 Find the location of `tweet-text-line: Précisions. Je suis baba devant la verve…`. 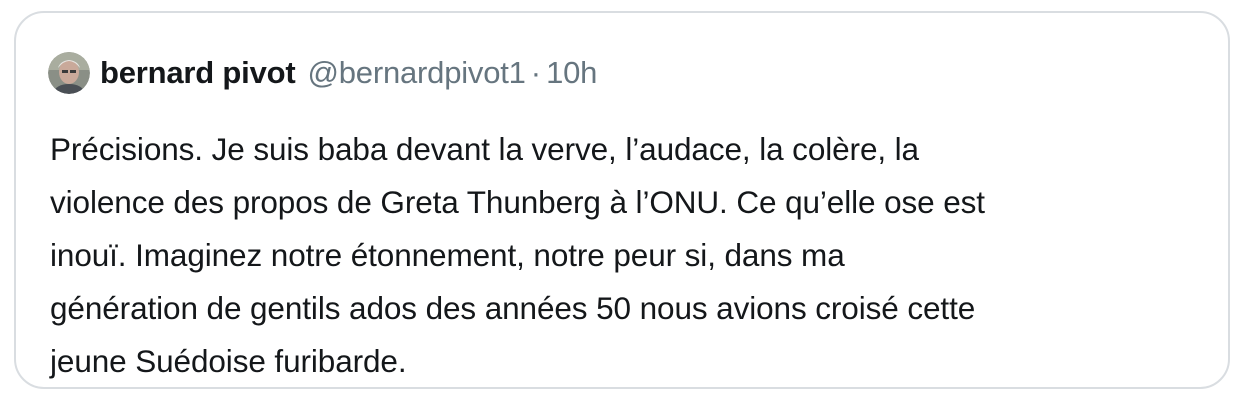

tweet-text-line: Précisions. Je suis baba devant la verve… is located at coordinates (484, 149).